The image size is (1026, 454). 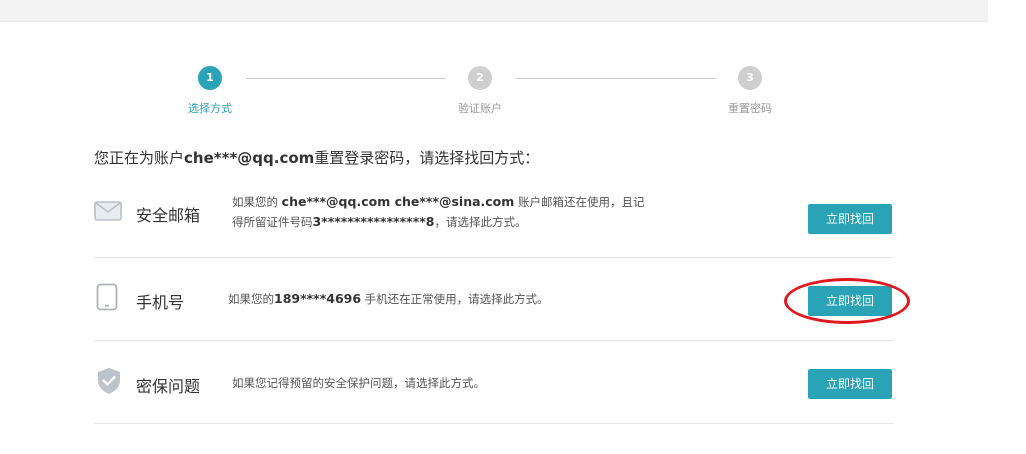 What do you see at coordinates (494, 383) in the screenshot?
I see `method-row-security: 密保问题 如果您记得预留的安全保护问题，请选择此方式。 立即找回` at bounding box center [494, 383].